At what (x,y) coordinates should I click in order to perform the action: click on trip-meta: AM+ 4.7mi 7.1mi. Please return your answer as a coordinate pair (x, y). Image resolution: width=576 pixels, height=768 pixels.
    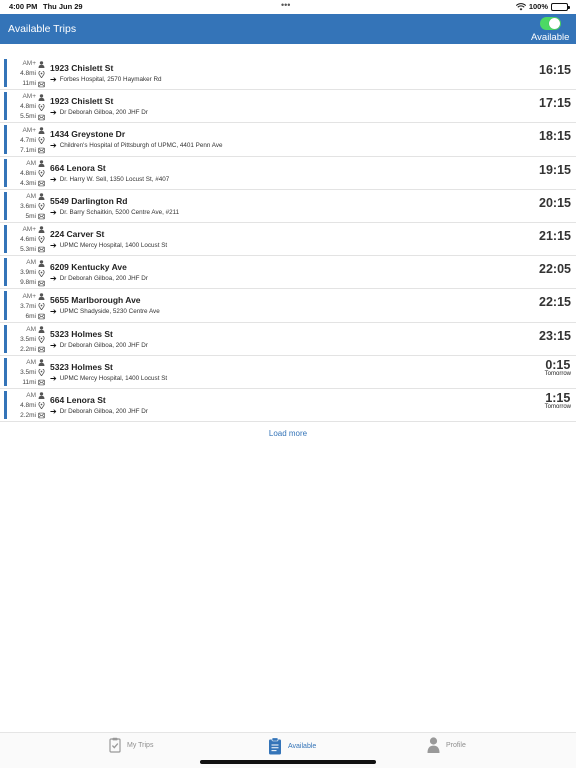
    Looking at the image, I should click on (26, 140).